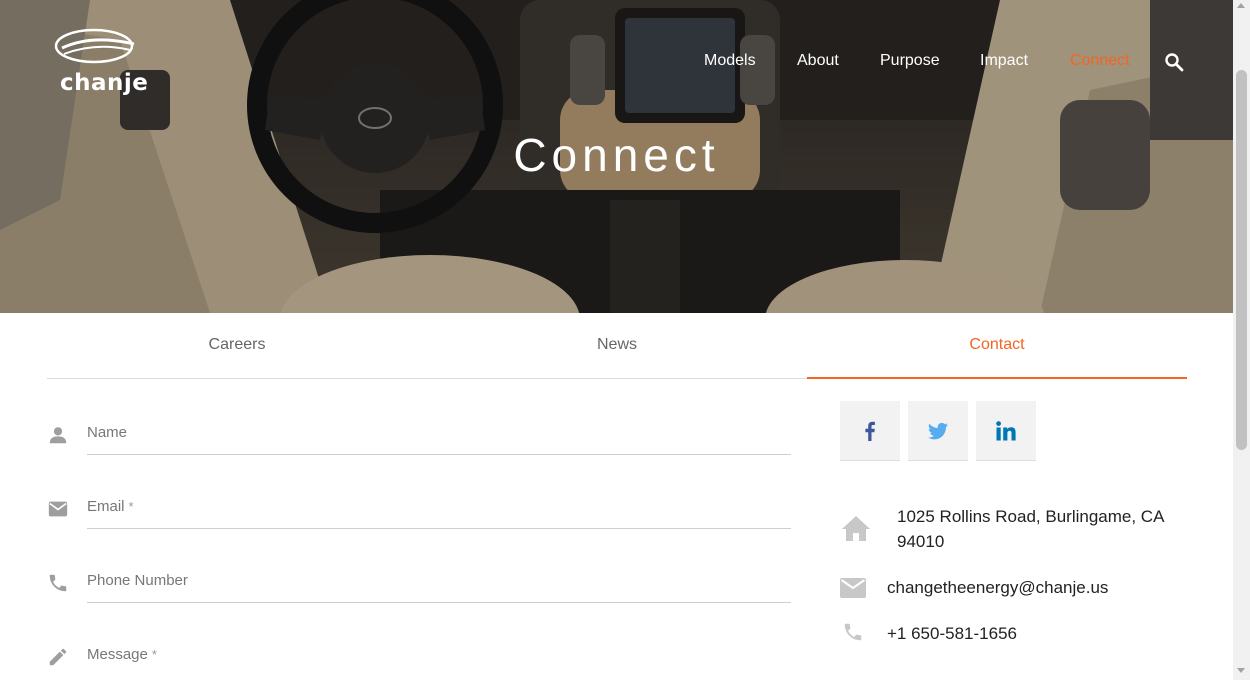  Describe the element at coordinates (237, 346) in the screenshot. I see `tab-careers: Careers` at that location.